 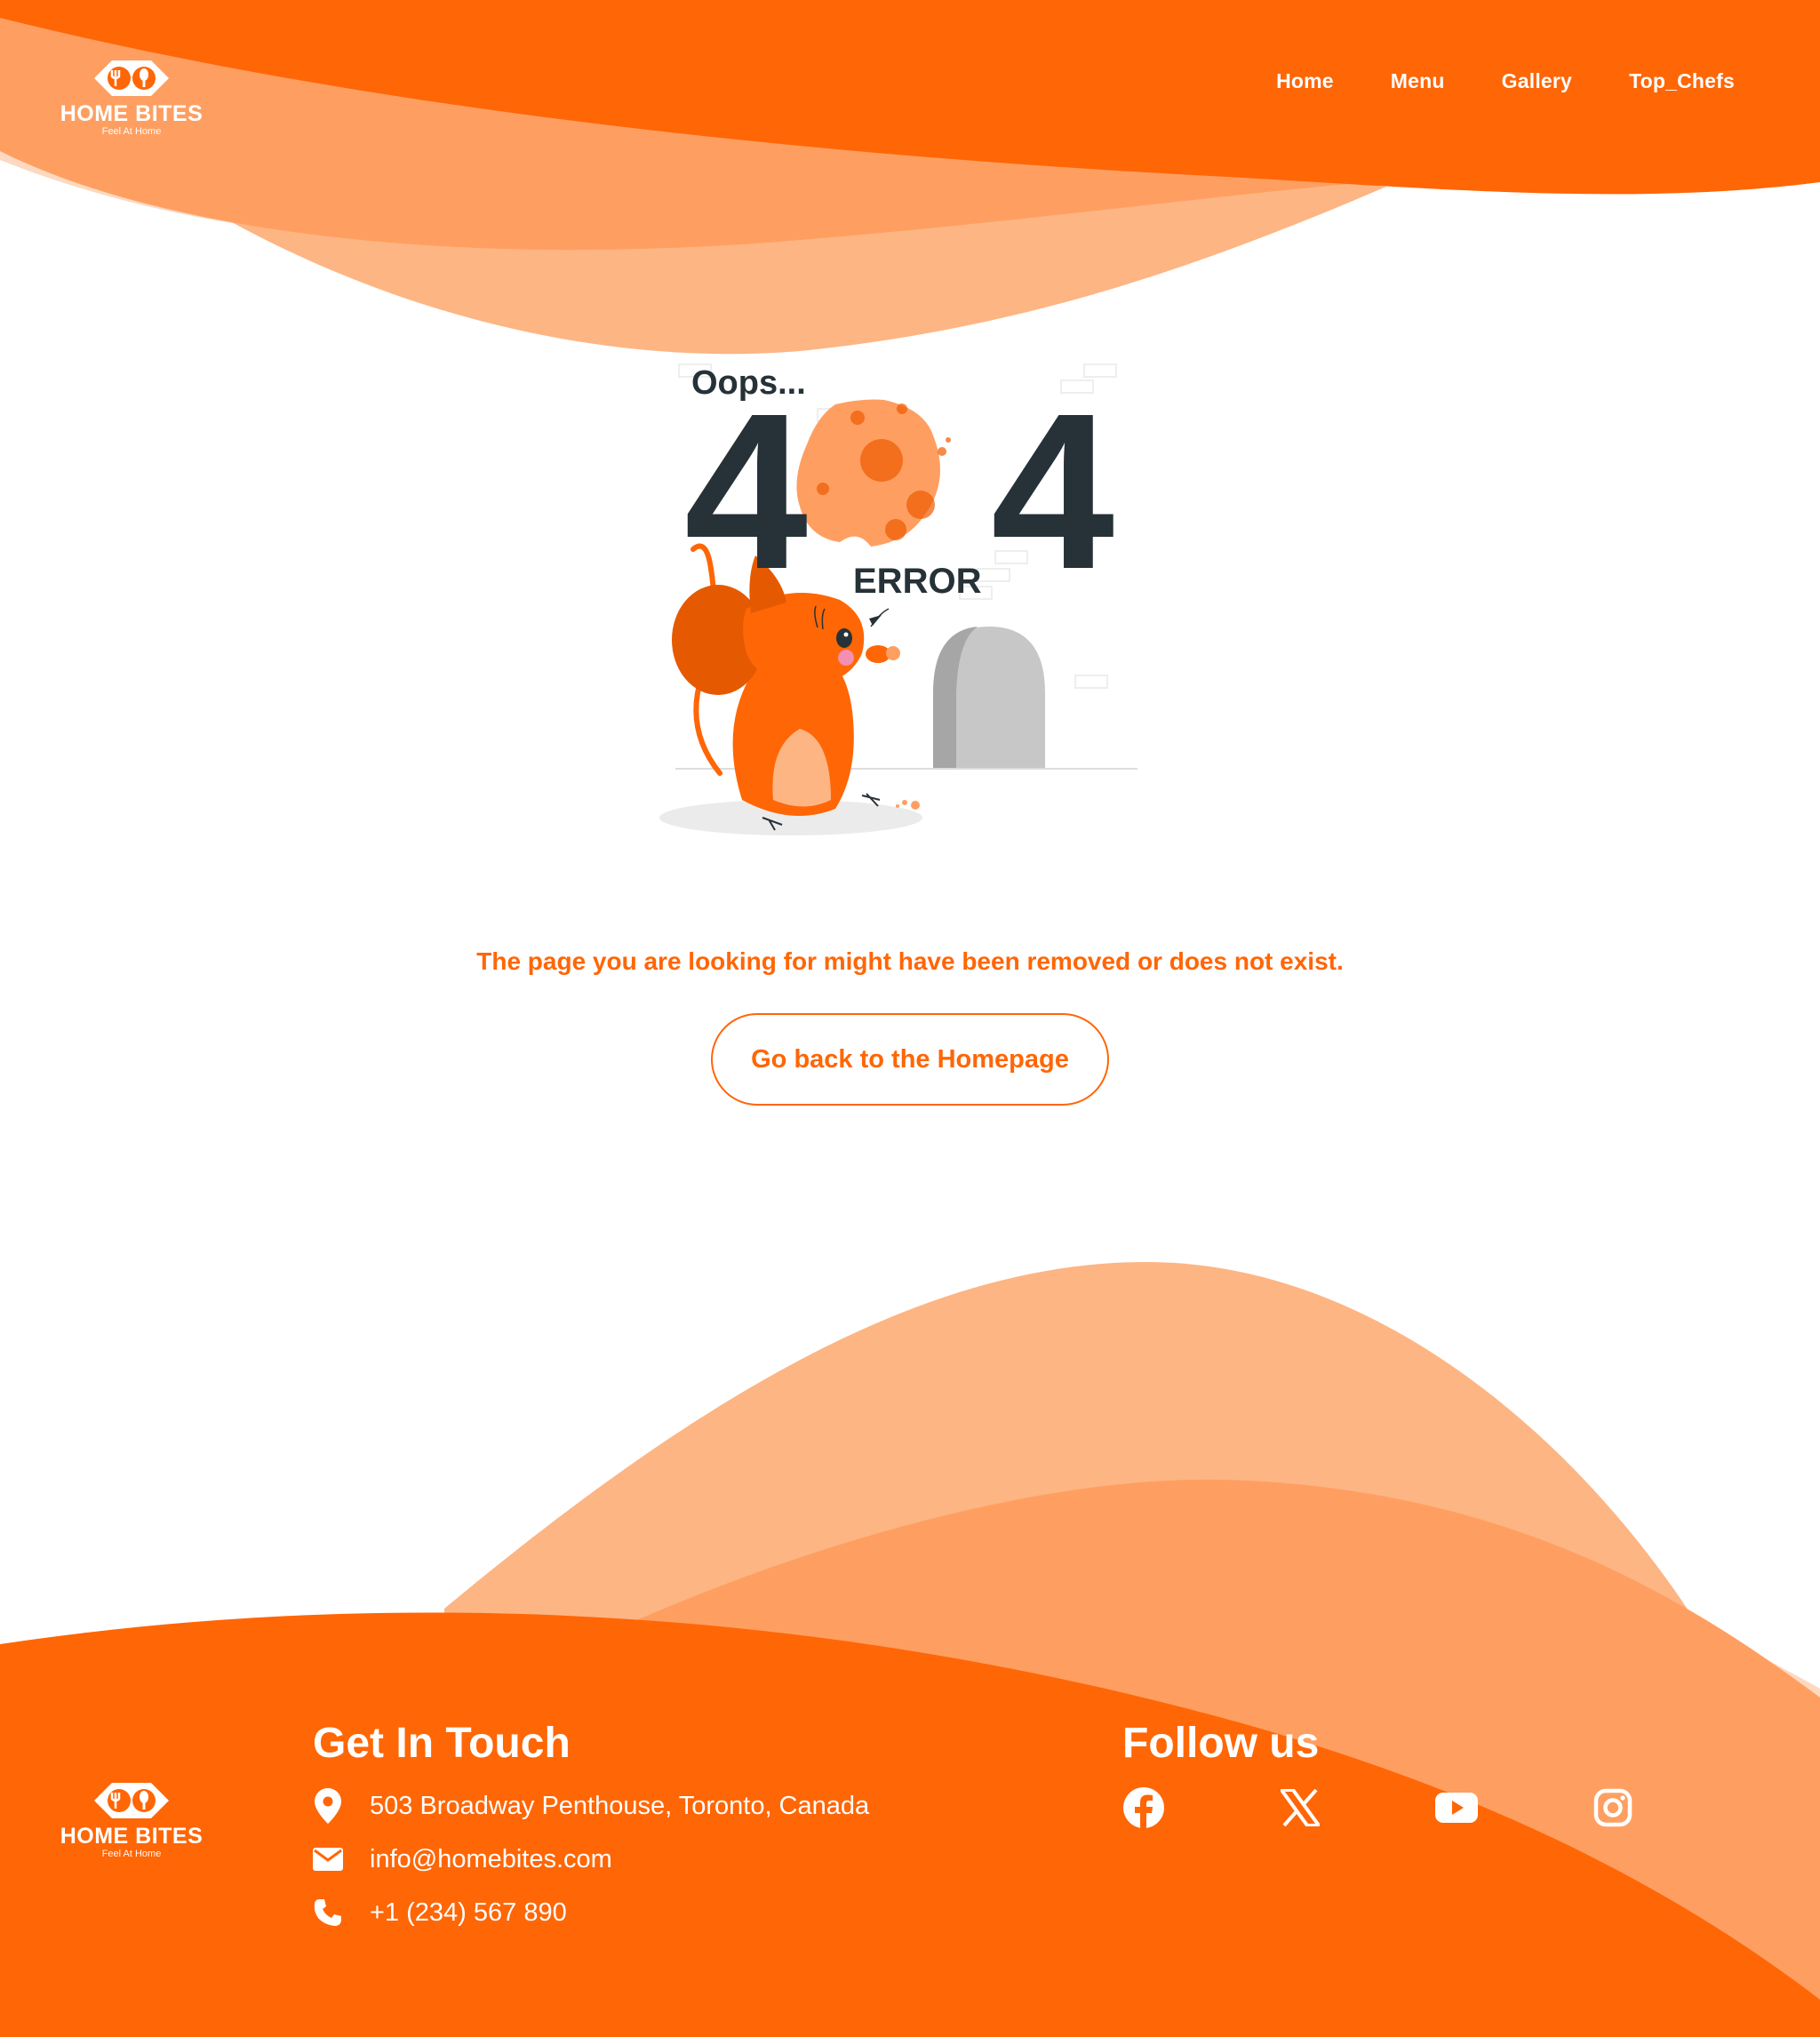 What do you see at coordinates (491, 1859) in the screenshot?
I see `email-link: info@homebites.com` at bounding box center [491, 1859].